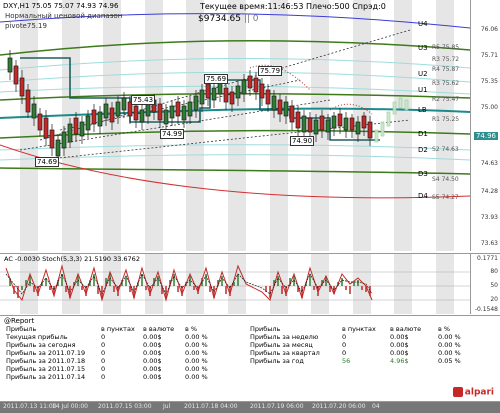  What do you see at coordinates (489, 81) in the screenshot?
I see `axis-tick: 75.35` at bounding box center [489, 81].